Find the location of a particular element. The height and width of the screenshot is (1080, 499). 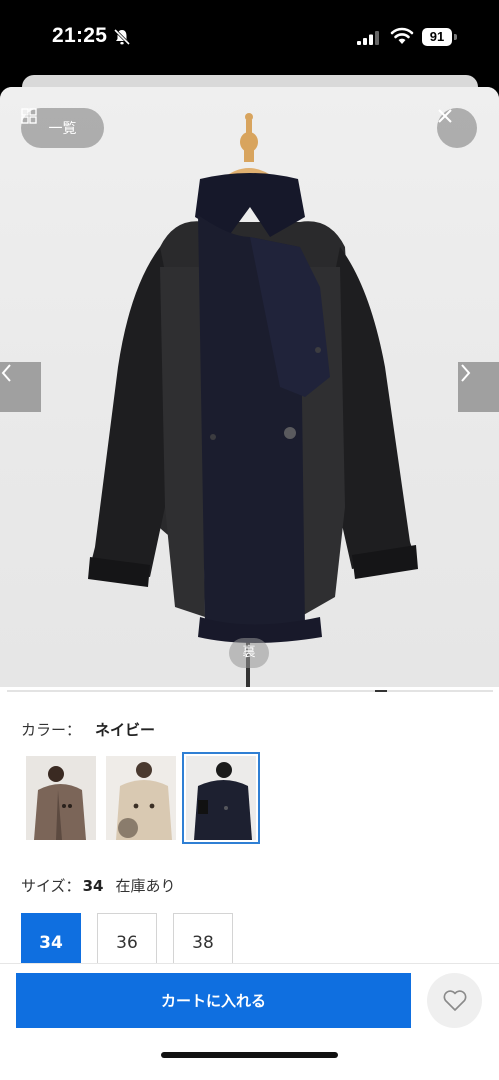

color-row: カラー： ネイビー is located at coordinates (88, 729).